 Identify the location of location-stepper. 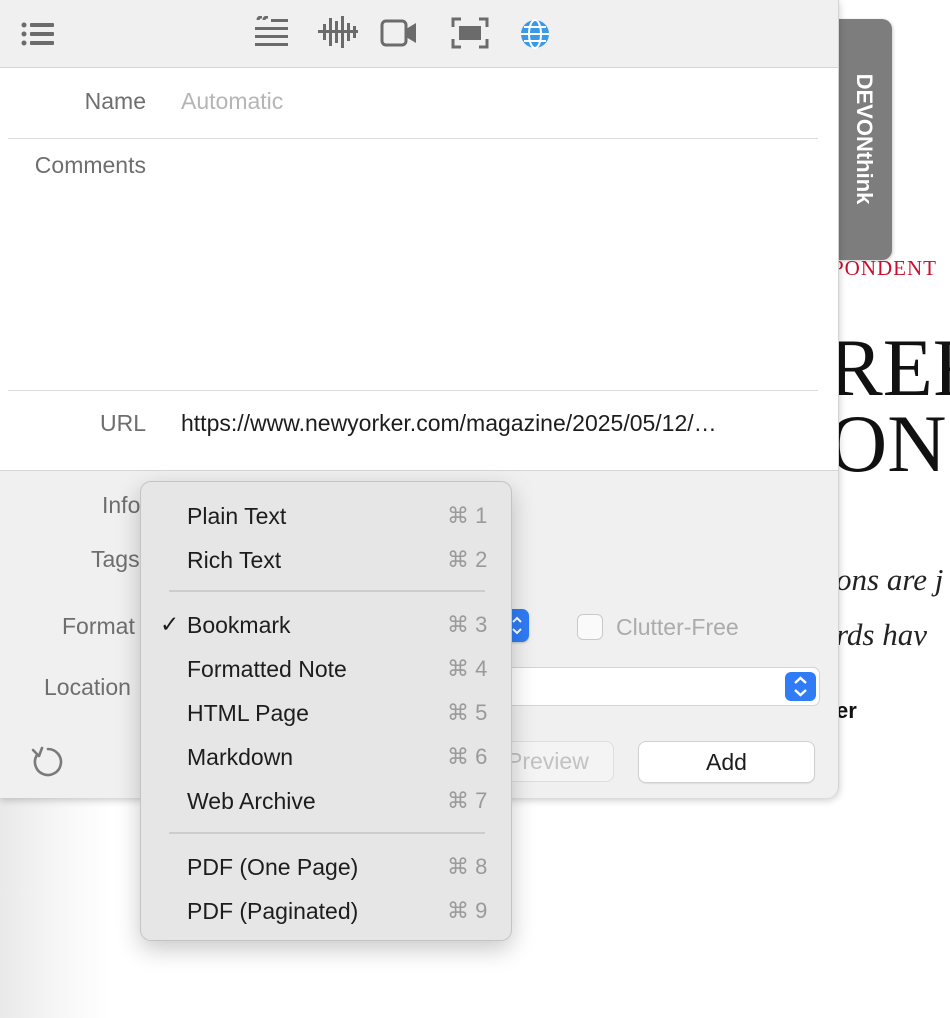
(800, 686).